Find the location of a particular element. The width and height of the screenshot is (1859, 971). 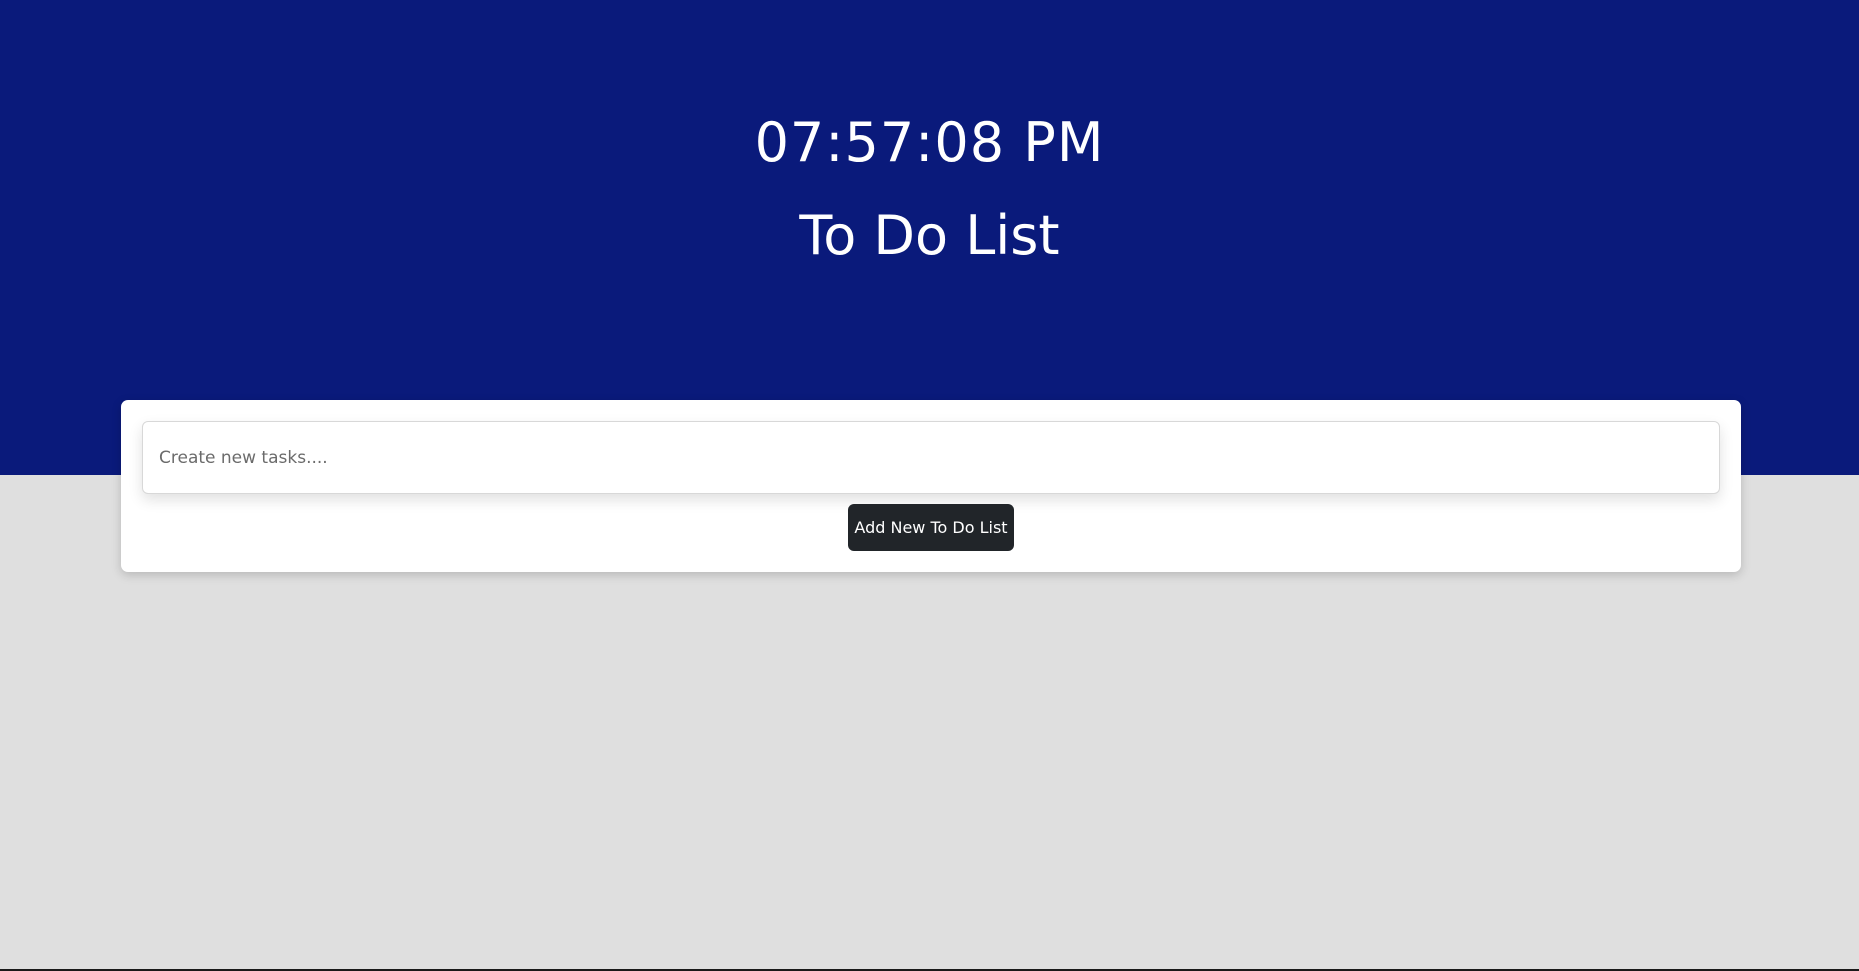

clock-display: 07:57:08 PM is located at coordinates (929, 142).